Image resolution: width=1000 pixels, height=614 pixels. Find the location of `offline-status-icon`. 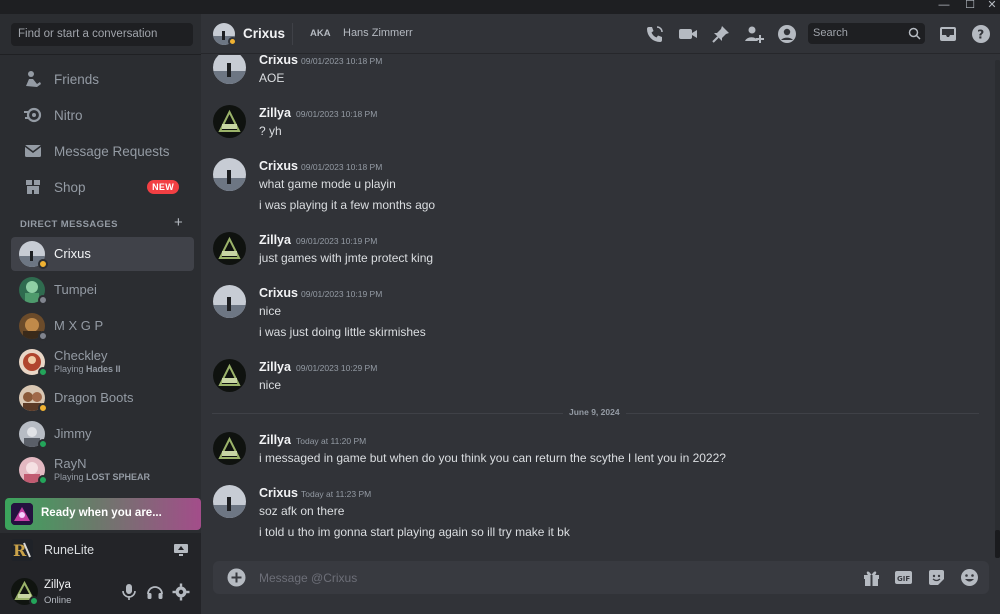

offline-status-icon is located at coordinates (43, 336).